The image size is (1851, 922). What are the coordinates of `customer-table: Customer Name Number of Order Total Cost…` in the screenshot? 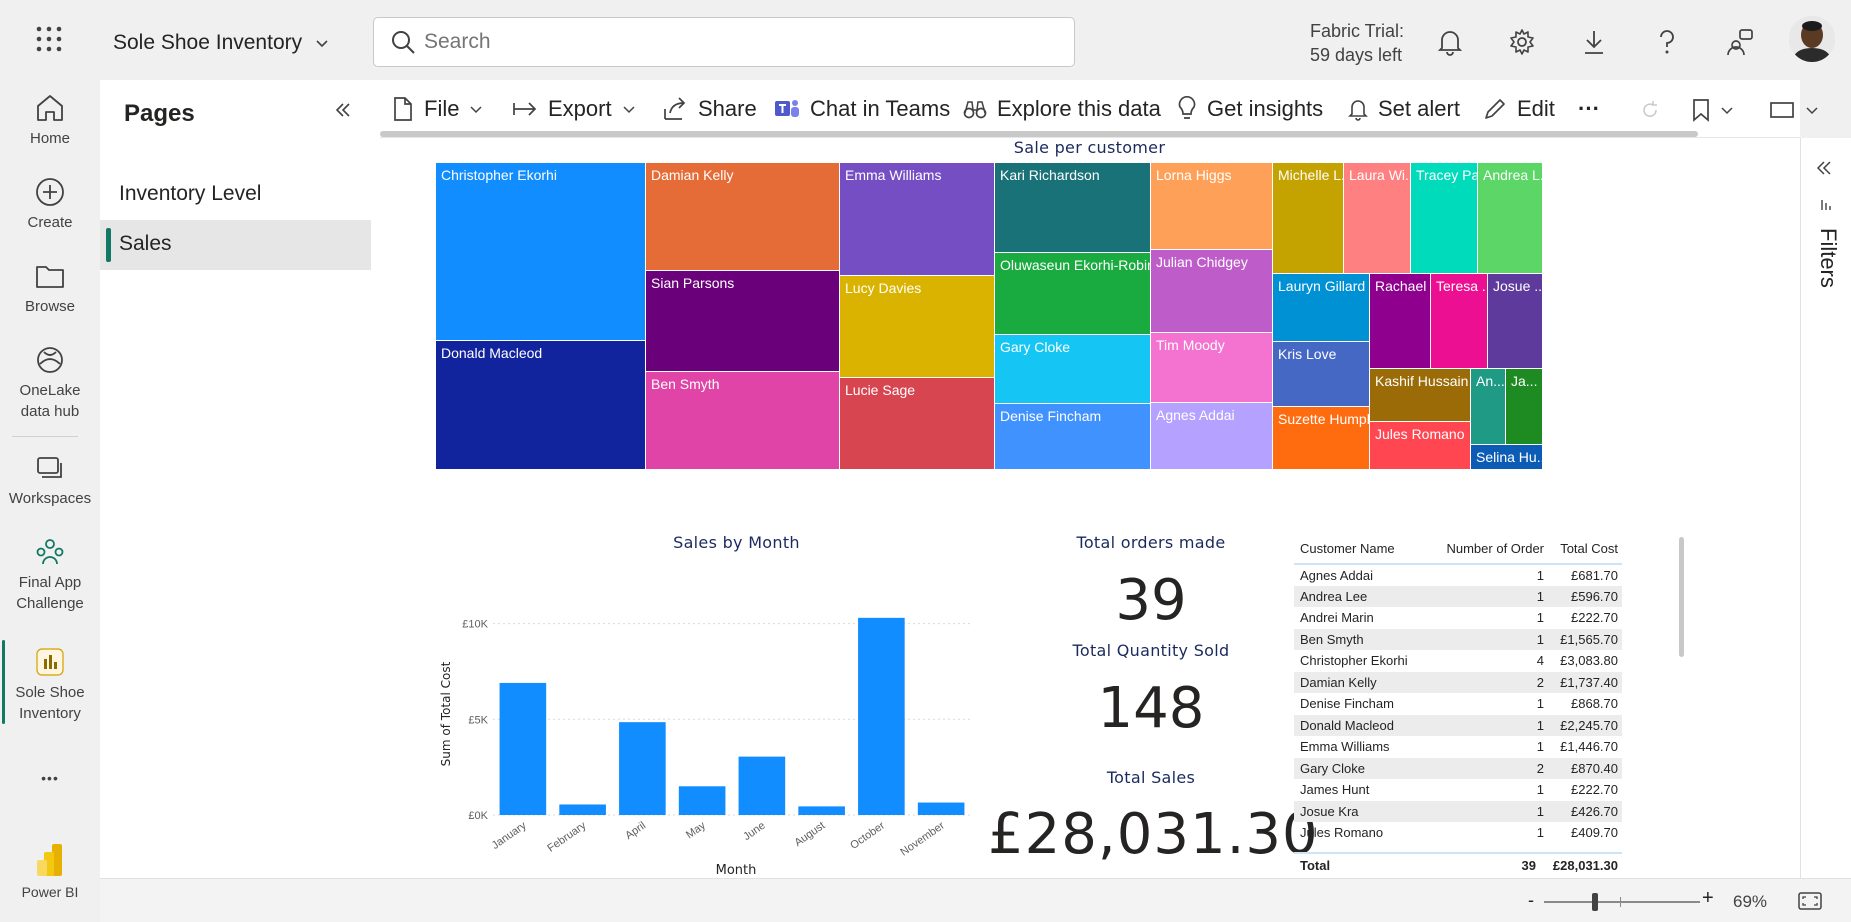 It's located at (1489, 704).